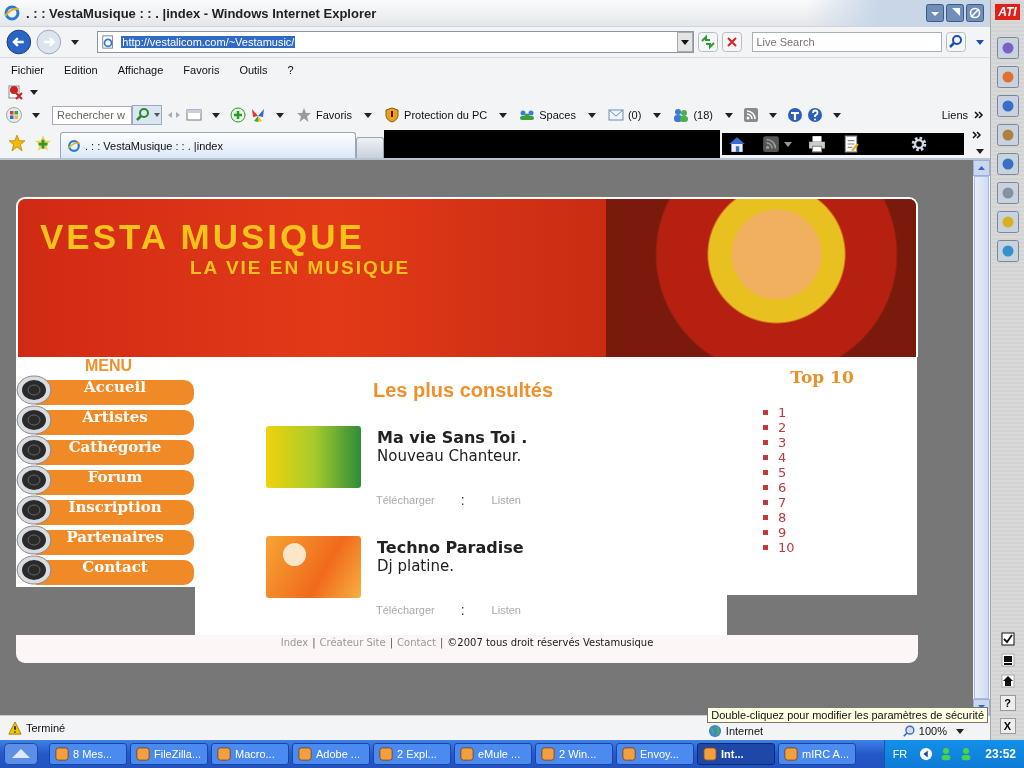 This screenshot has width=1024, height=768. I want to click on pdf-icon, so click(16, 92).